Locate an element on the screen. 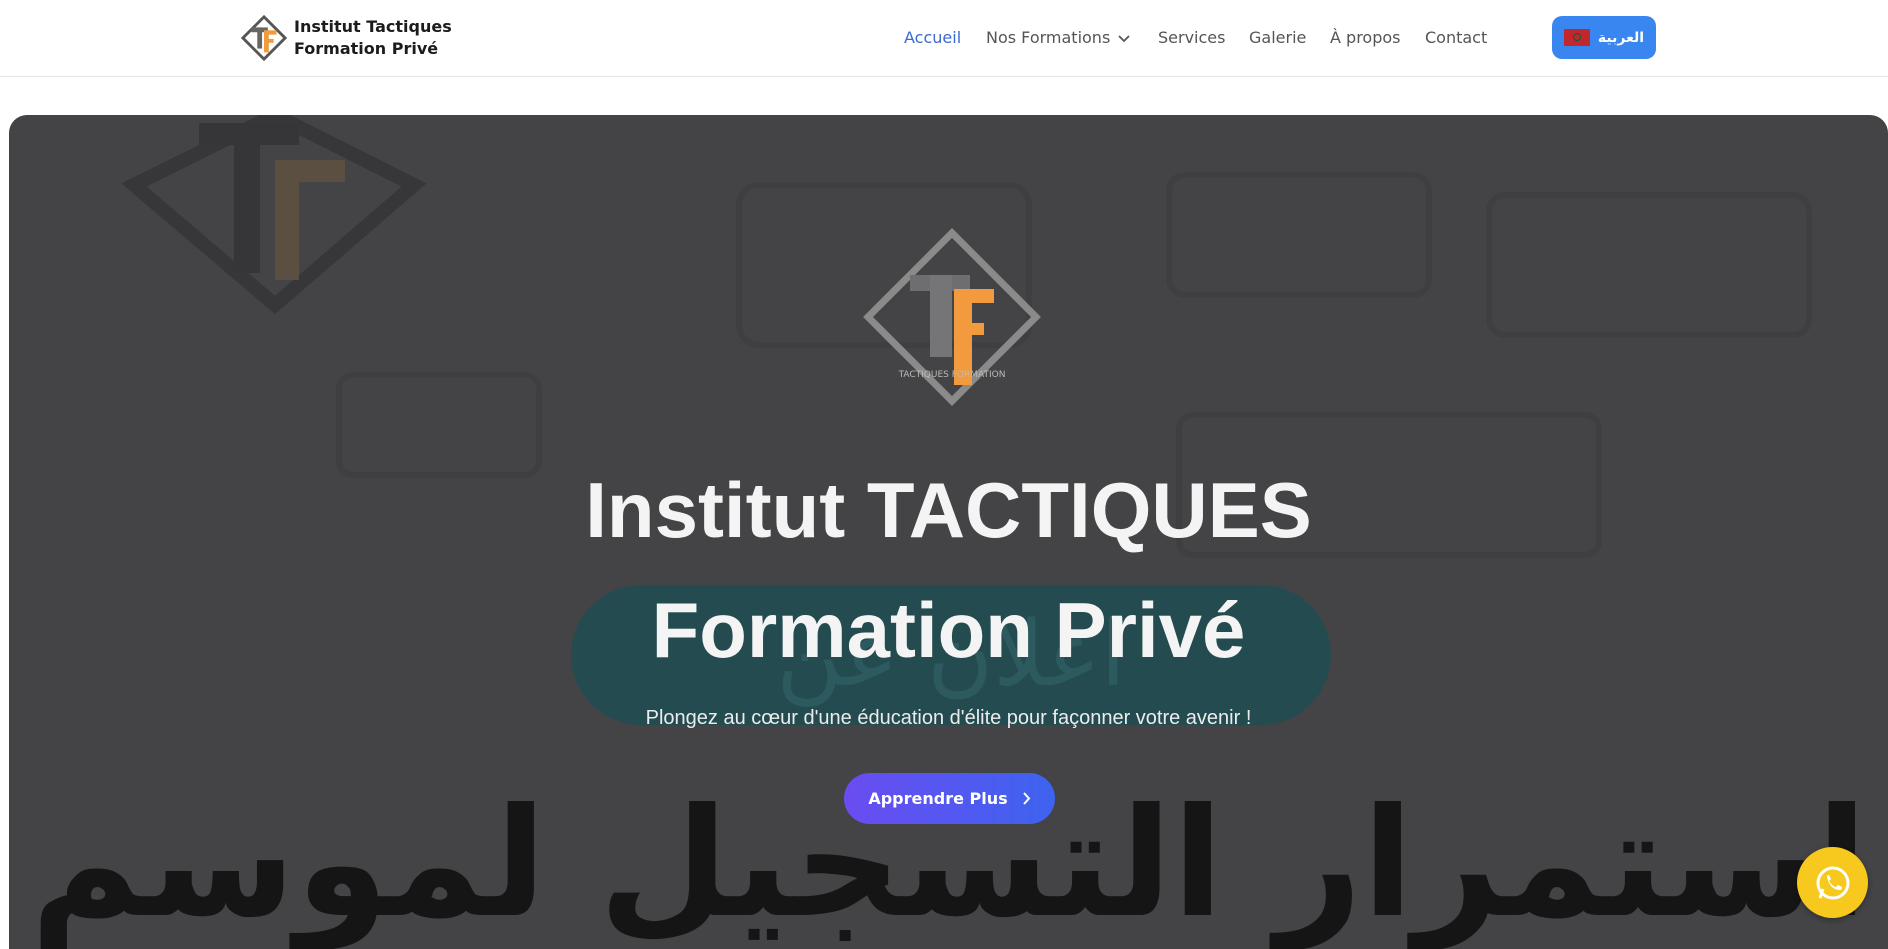  whatsapp-icon is located at coordinates (1832, 882).